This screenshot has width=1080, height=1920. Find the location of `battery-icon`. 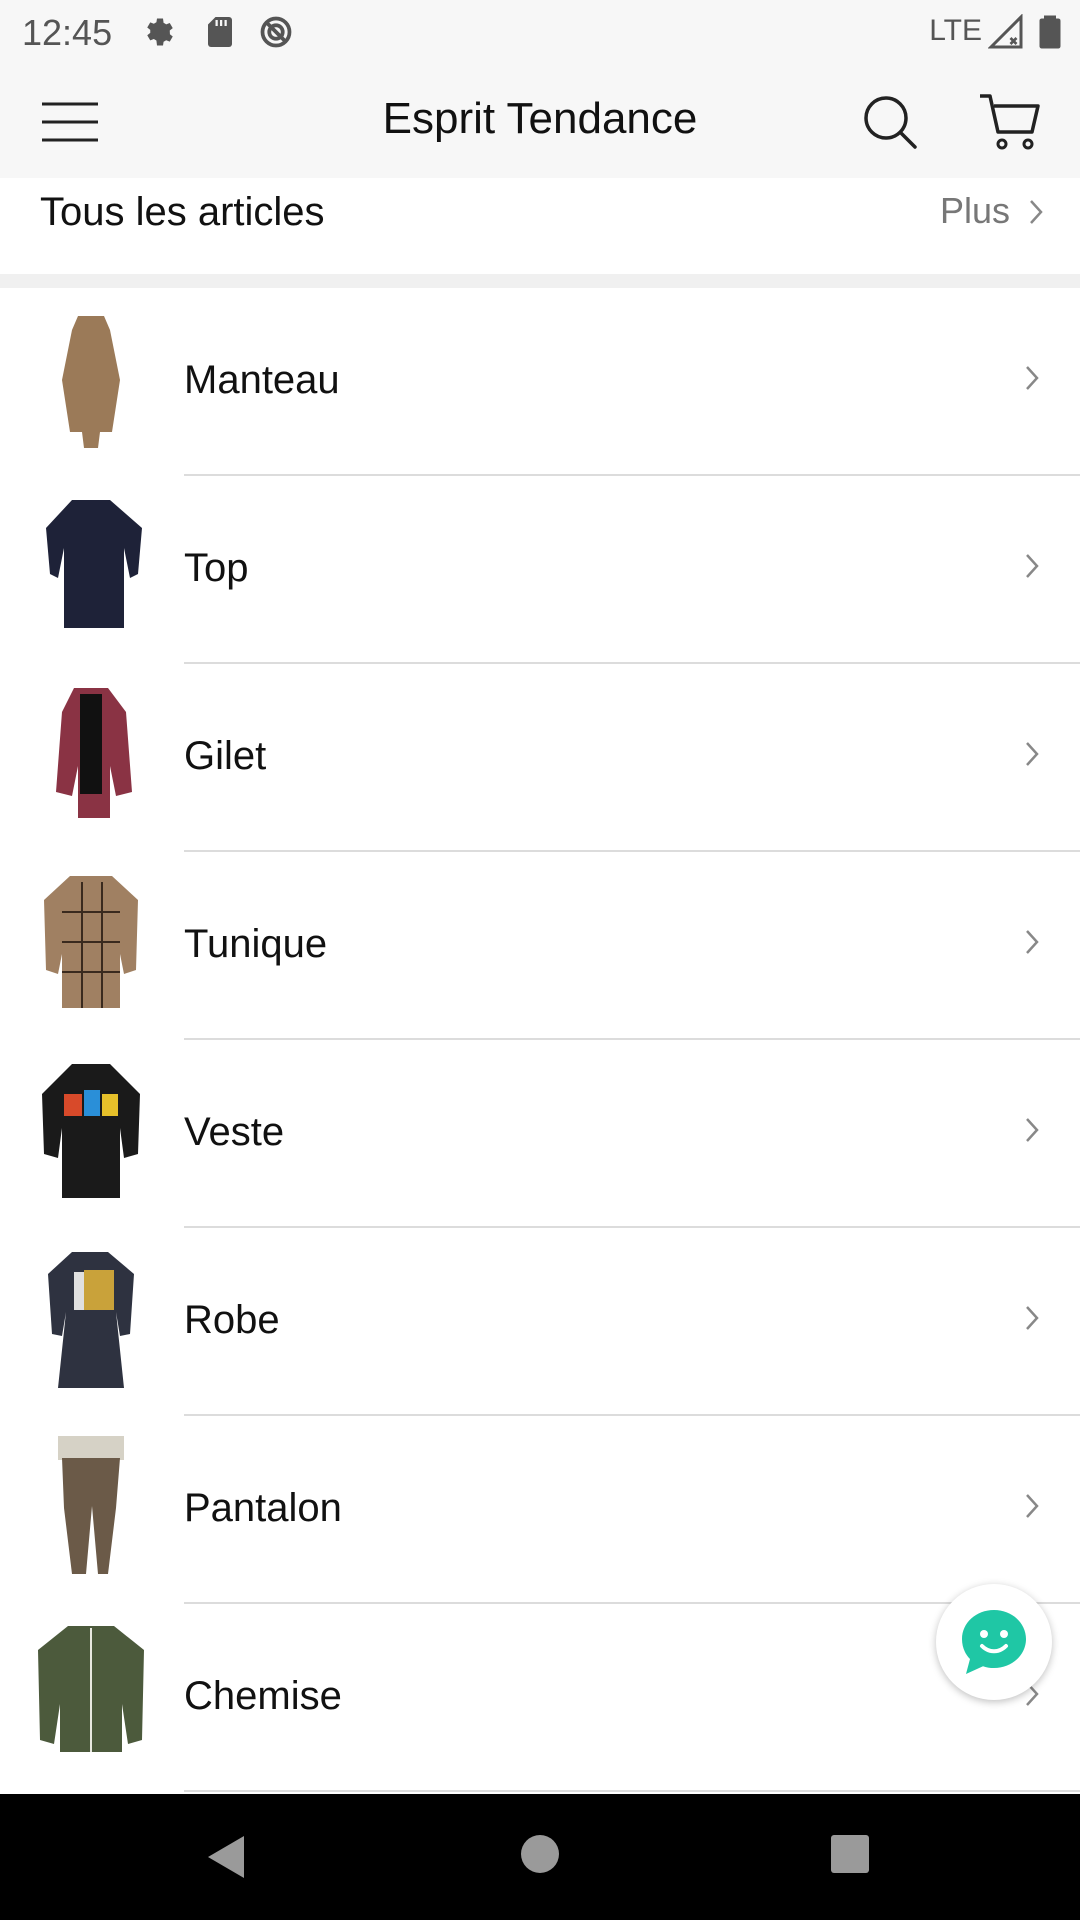

battery-icon is located at coordinates (1050, 32).